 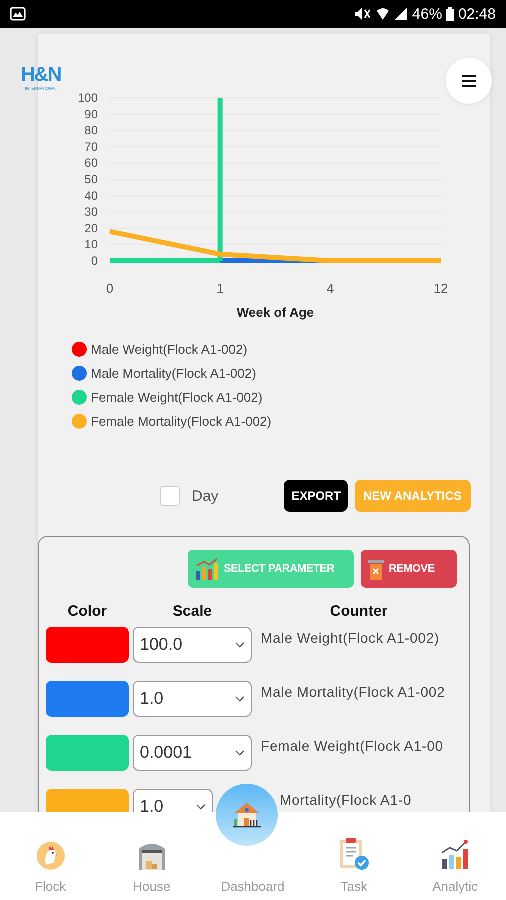 What do you see at coordinates (91, 195) in the screenshot?
I see `y-tick-label: 40` at bounding box center [91, 195].